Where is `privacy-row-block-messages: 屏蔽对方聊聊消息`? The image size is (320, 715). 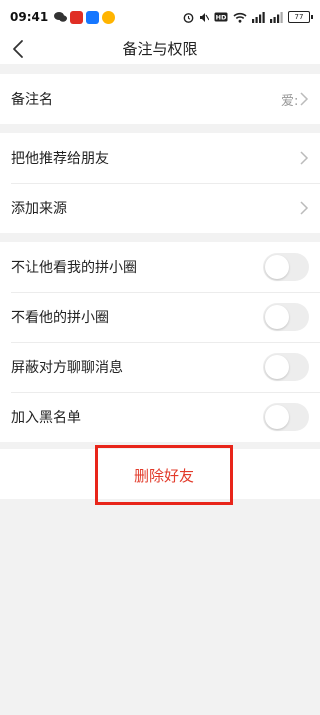 privacy-row-block-messages: 屏蔽对方聊聊消息 is located at coordinates (160, 367).